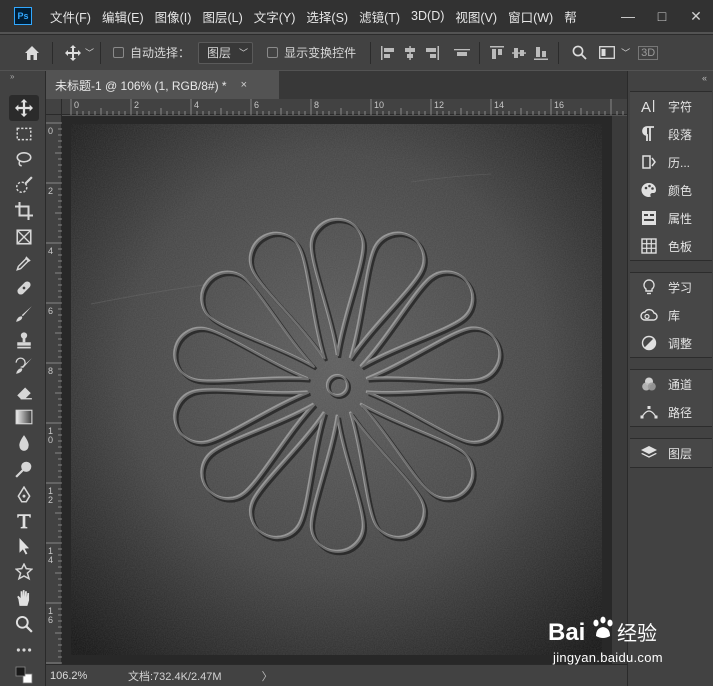 This screenshot has height=686, width=713. Describe the element at coordinates (175, 676) in the screenshot. I see `document-size-info: 文档:732.4K/2.47M` at that location.